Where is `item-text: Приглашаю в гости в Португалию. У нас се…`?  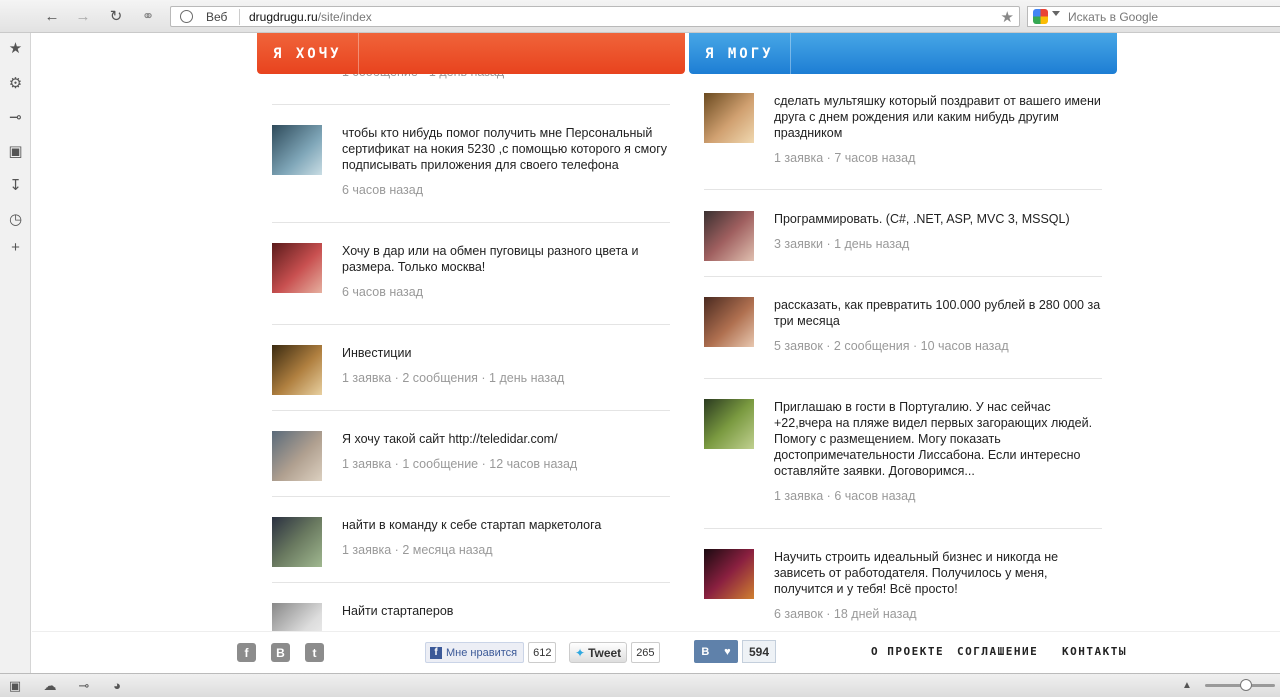 item-text: Приглашаю в гости в Португалию. У нас се… is located at coordinates (938, 439).